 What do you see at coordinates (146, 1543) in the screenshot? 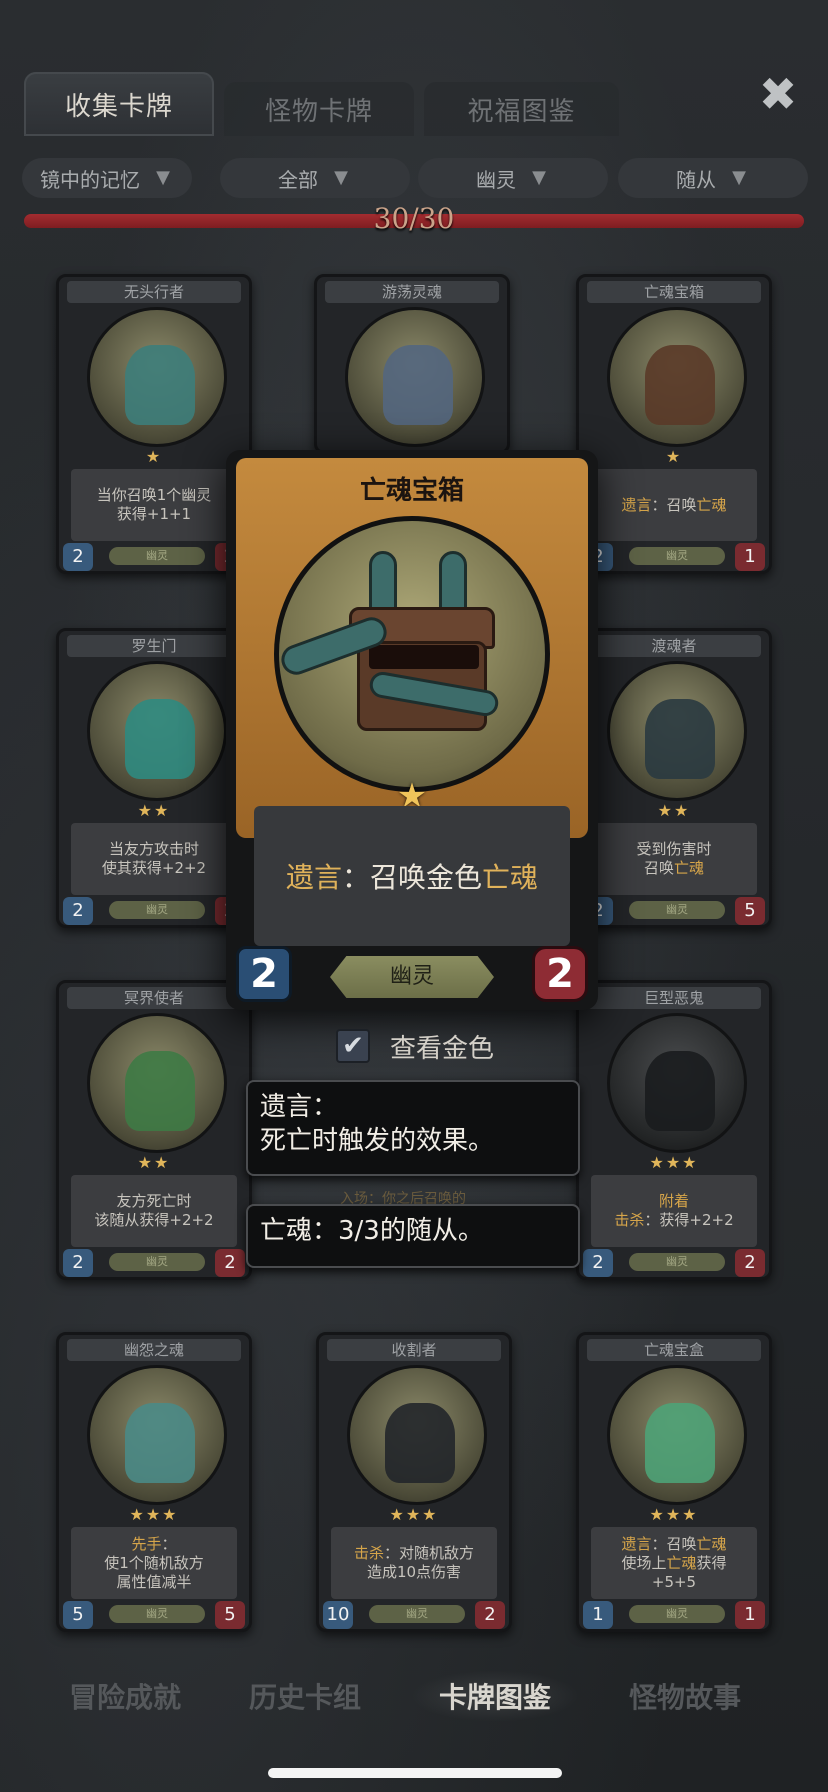
I see `keyword-first-strike: 先手` at bounding box center [146, 1543].